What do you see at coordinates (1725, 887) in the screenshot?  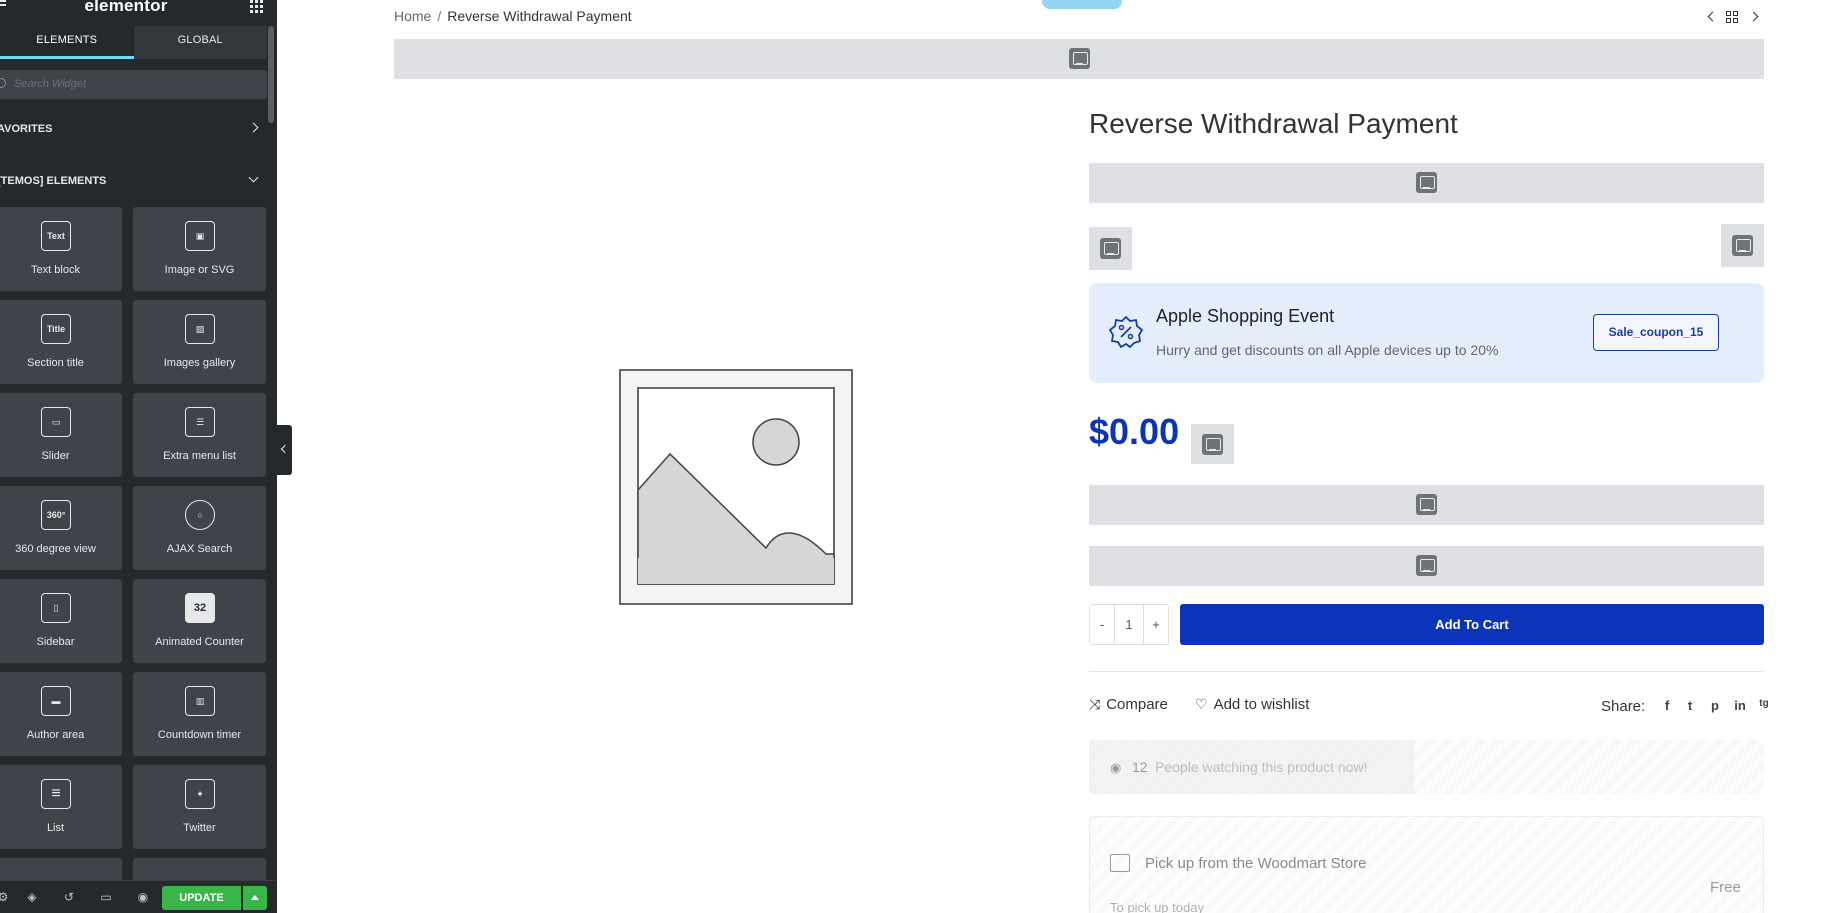 I see `pickup-price: Free` at bounding box center [1725, 887].